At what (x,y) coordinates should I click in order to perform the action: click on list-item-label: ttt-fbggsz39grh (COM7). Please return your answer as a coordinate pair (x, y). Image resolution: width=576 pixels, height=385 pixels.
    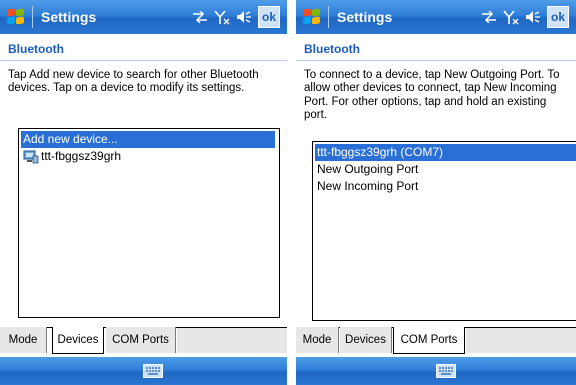
    Looking at the image, I should click on (380, 152).